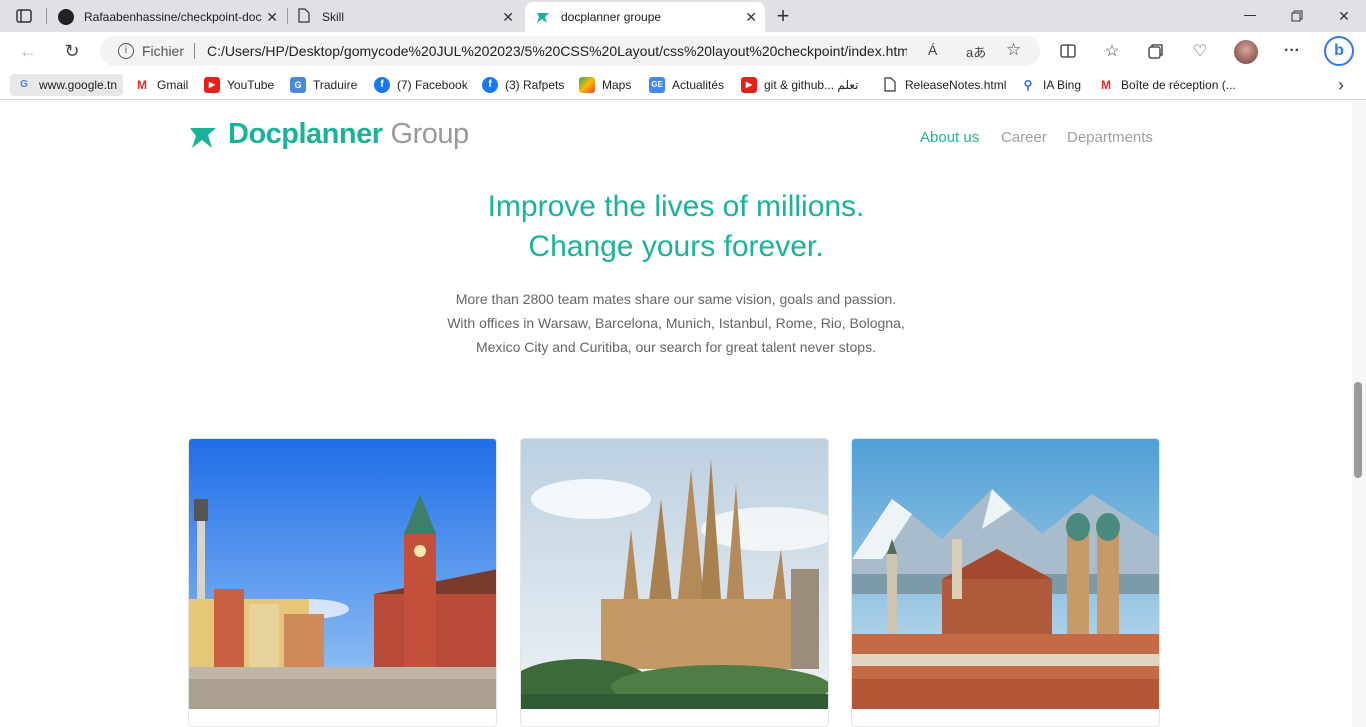 This screenshot has height=727, width=1366. Describe the element at coordinates (1110, 137) in the screenshot. I see `nav-departments: Departments` at that location.